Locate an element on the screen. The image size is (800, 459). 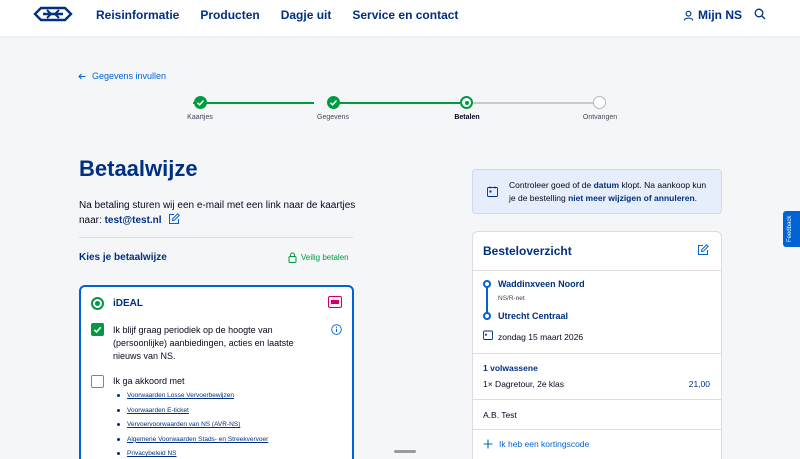
newsletter-checkbox is located at coordinates (97, 329).